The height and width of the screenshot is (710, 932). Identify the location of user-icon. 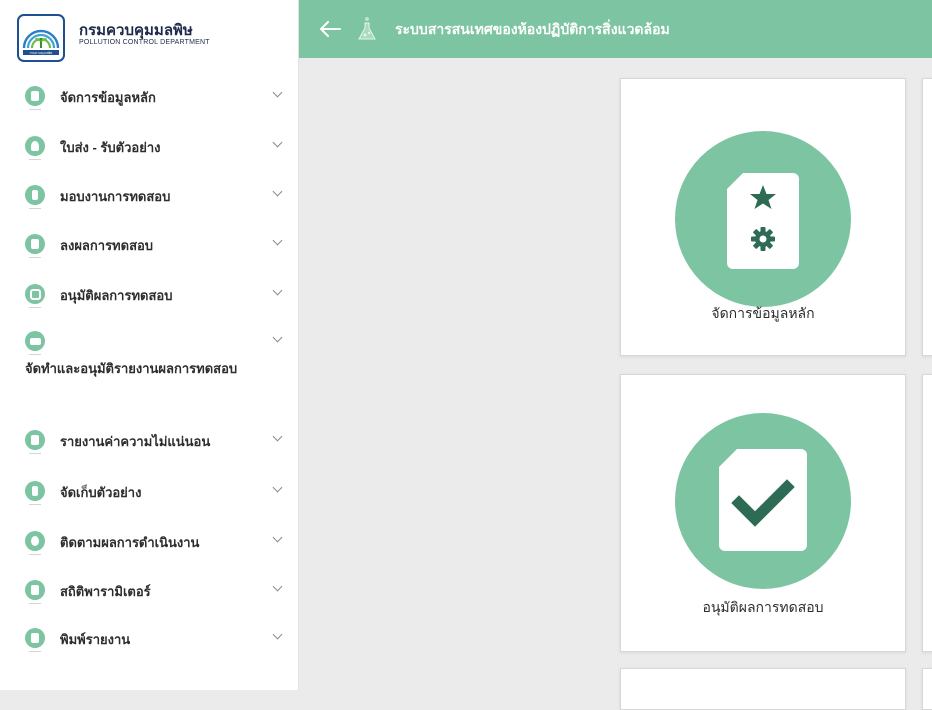
(35, 148).